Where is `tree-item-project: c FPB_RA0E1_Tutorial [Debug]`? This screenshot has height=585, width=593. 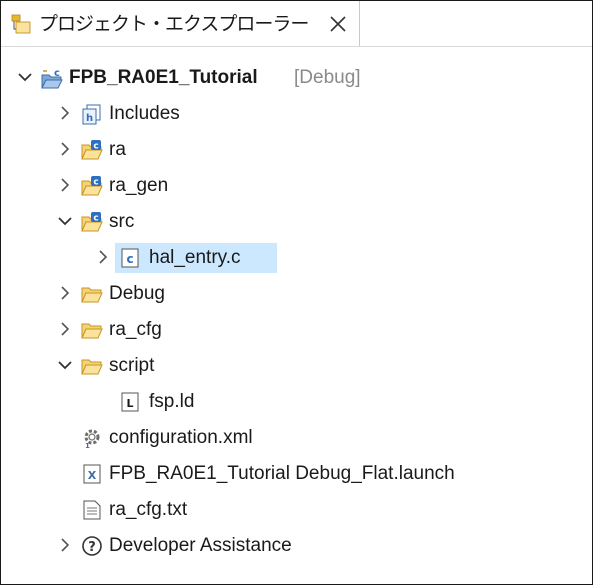
tree-item-project: c FPB_RA0E1_Tutorial [Debug] is located at coordinates (296, 77).